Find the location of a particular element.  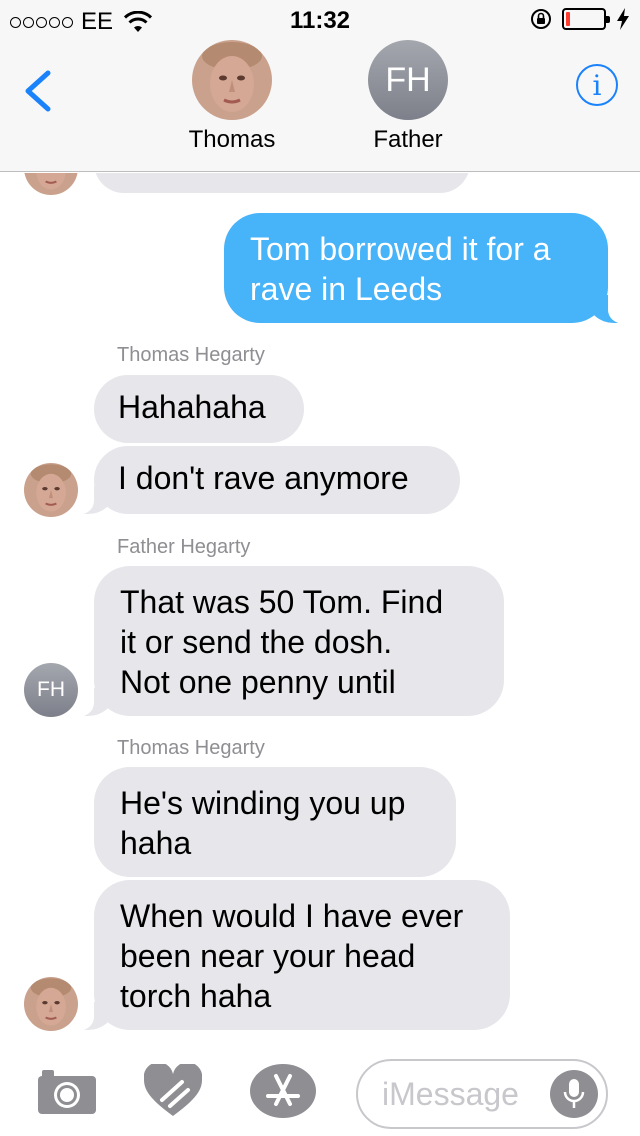

chevron-left-icon is located at coordinates (38, 91).